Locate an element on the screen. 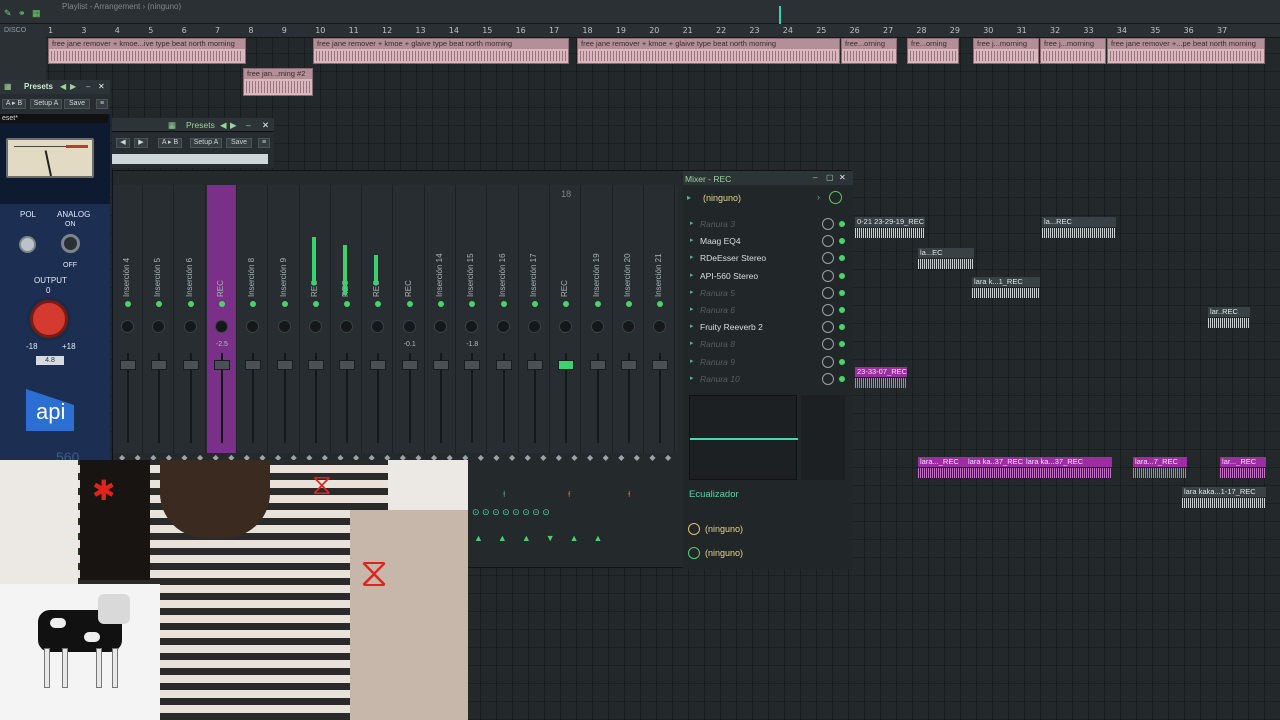  mixer-track: Inserción 21 is located at coordinates (660, 319).